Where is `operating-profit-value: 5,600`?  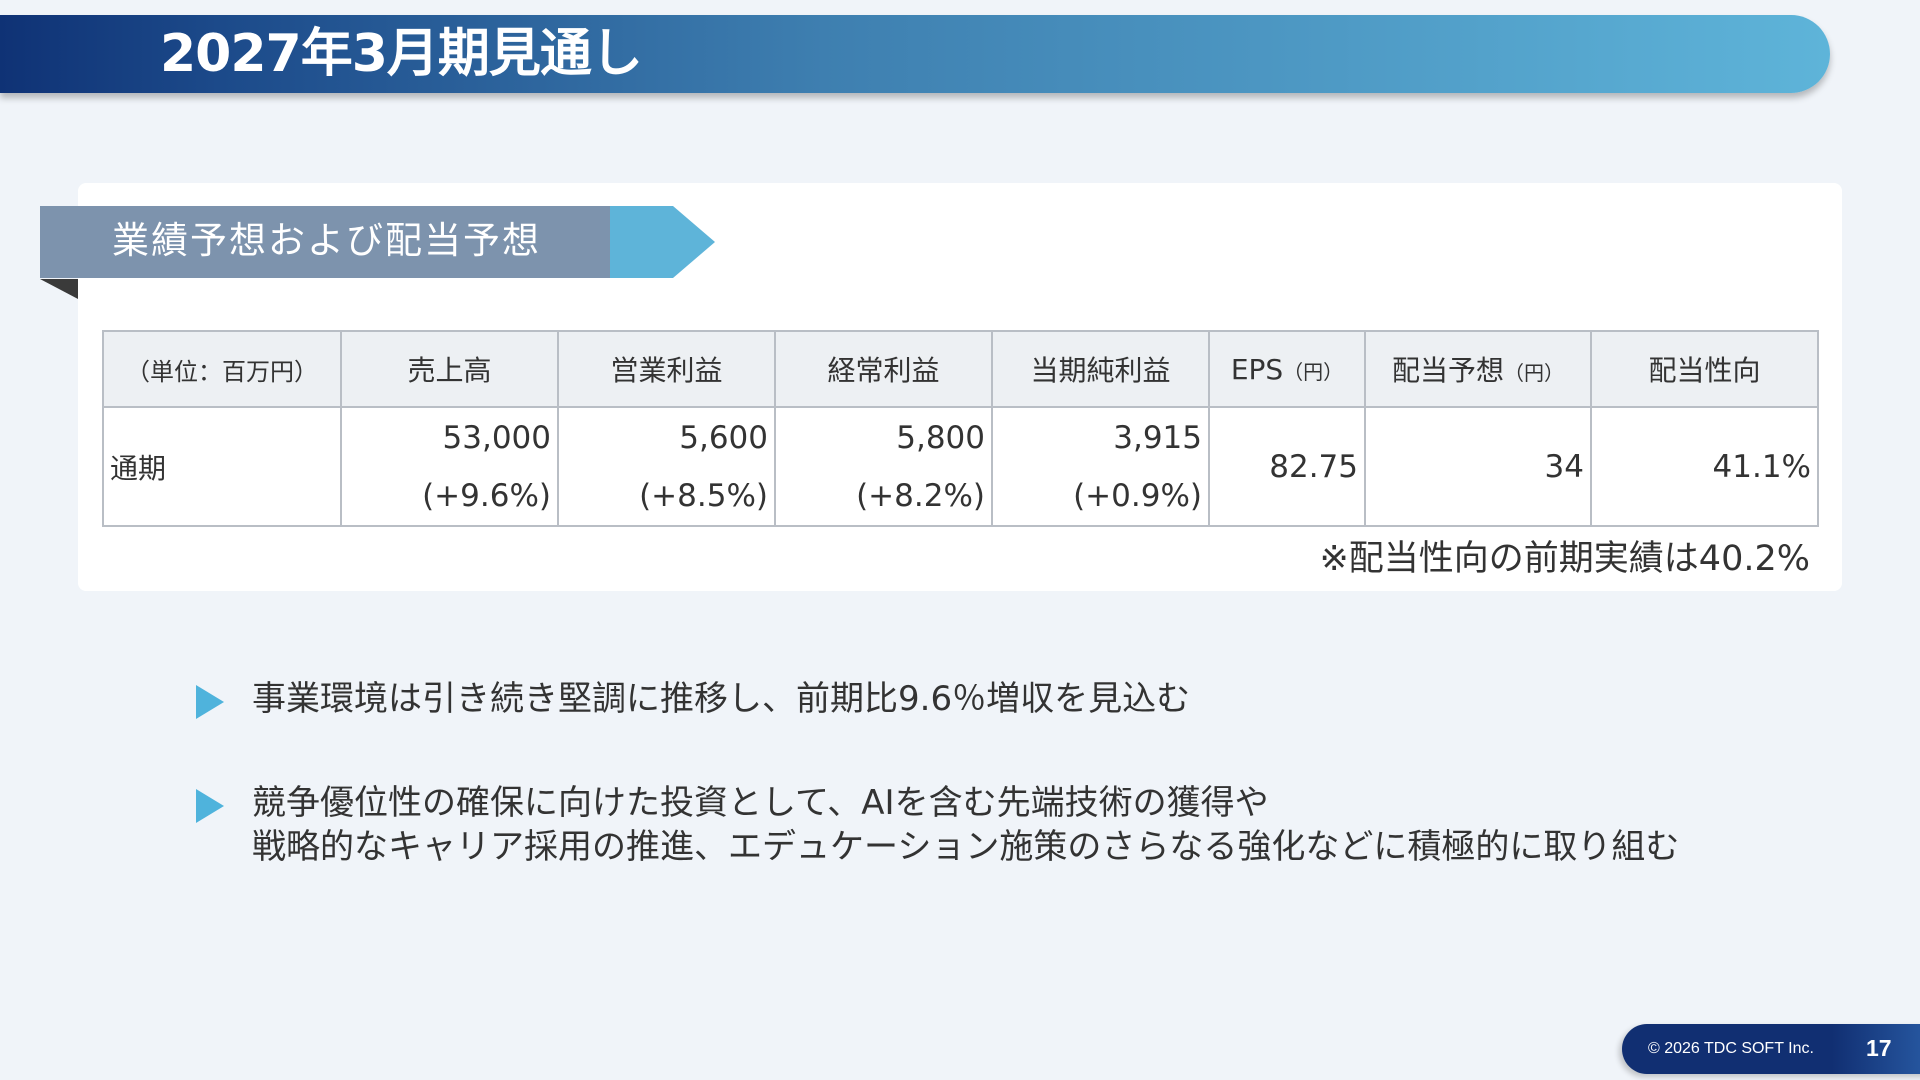 operating-profit-value: 5,600 is located at coordinates (723, 437).